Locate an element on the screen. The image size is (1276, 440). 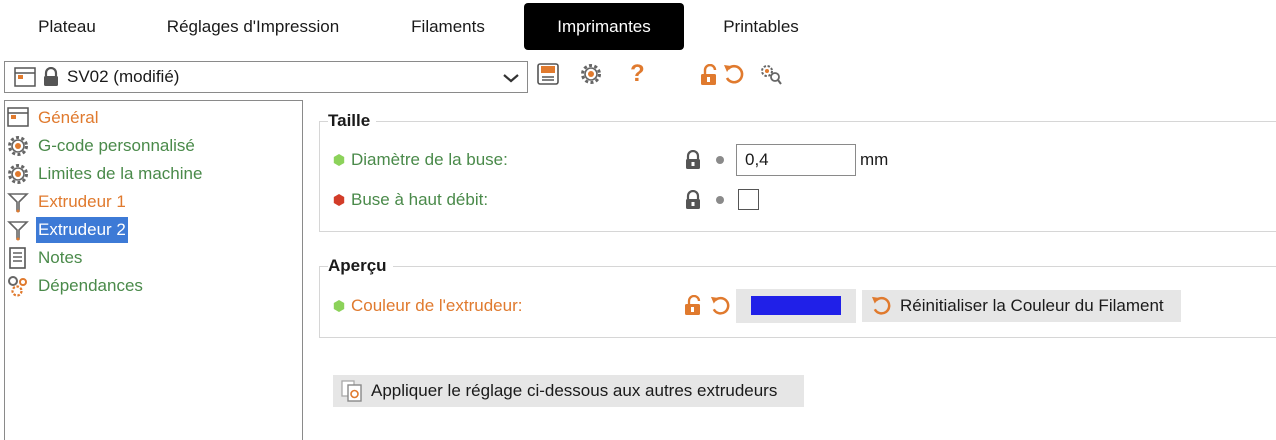
tab-printables: Printables is located at coordinates (761, 26).